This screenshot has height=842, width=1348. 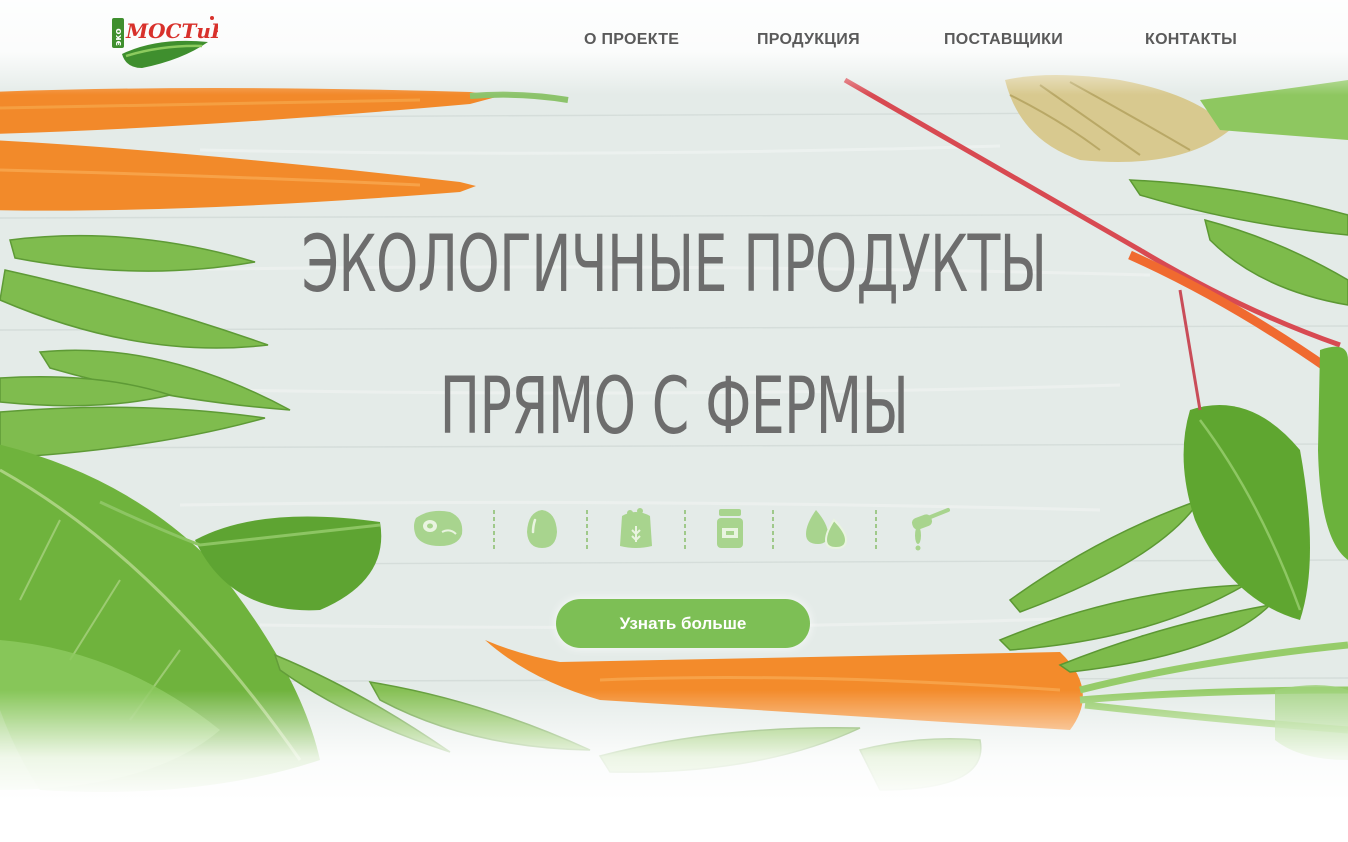 I want to click on flour-bag-icon, so click(x=636, y=529).